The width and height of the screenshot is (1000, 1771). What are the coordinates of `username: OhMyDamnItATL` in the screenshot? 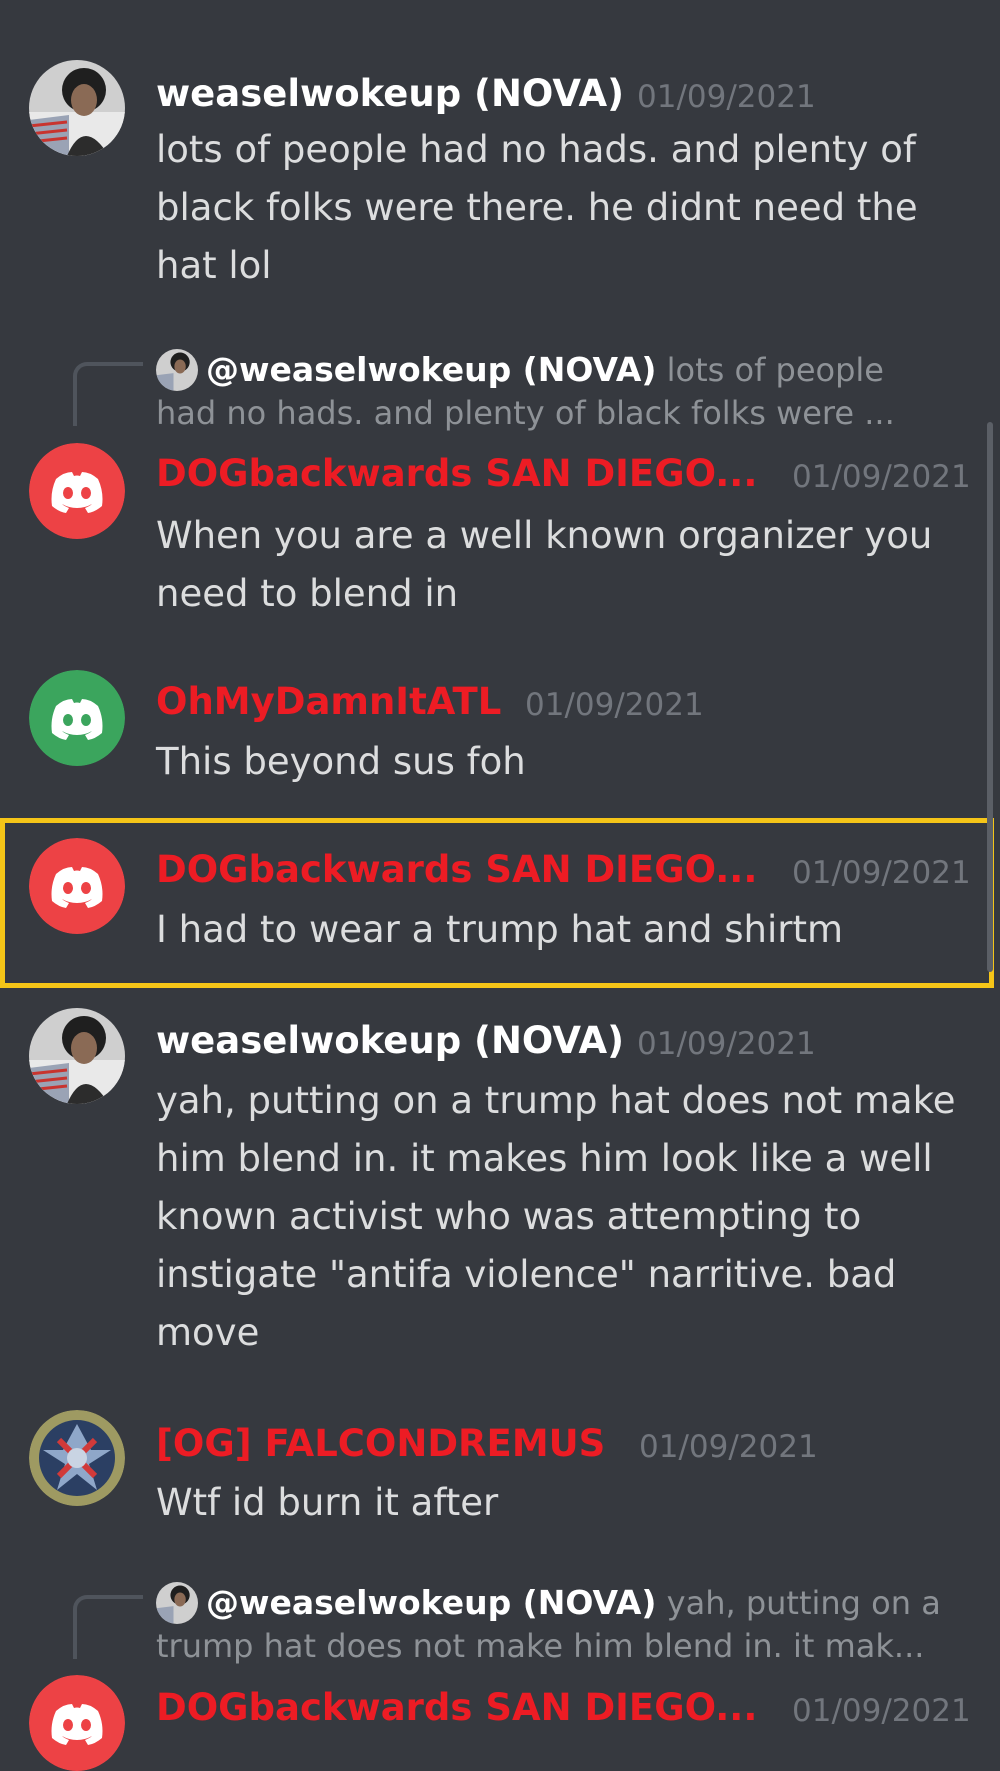 It's located at (328, 702).